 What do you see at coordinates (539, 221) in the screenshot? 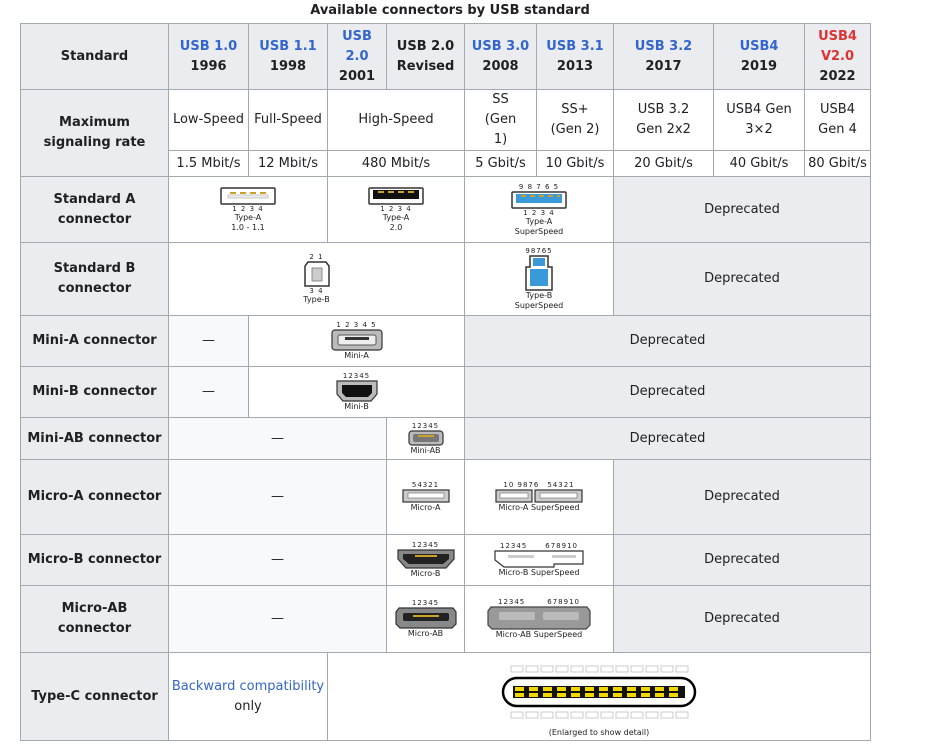
I see `type-a-ss-caption: Type-A` at bounding box center [539, 221].